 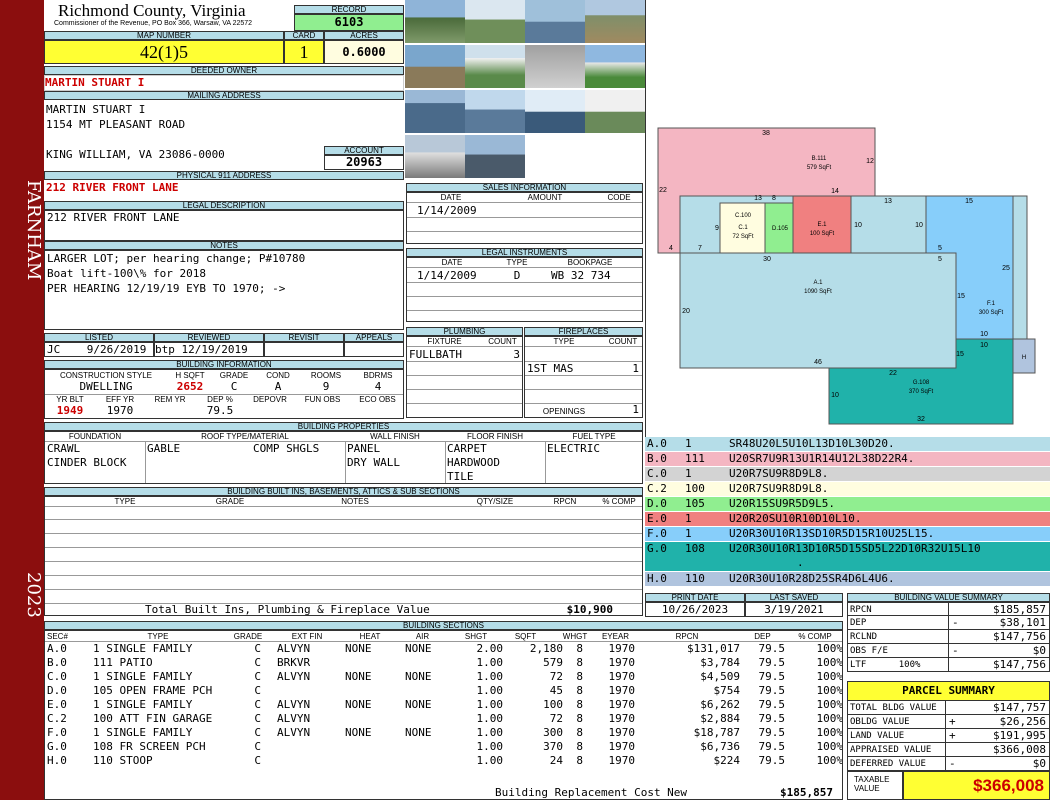 I want to click on section-cell: 300, so click(x=553, y=732).